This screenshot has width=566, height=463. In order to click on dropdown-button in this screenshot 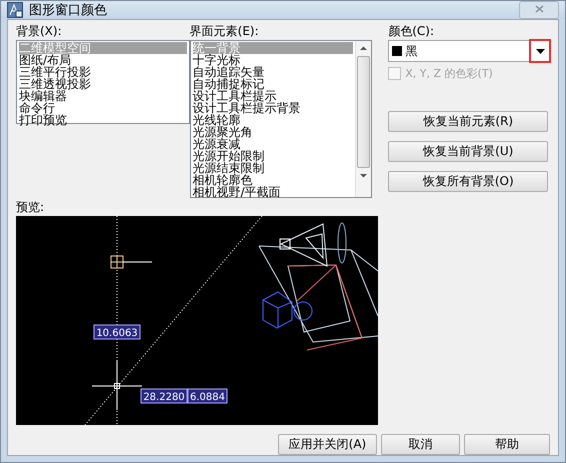, I will do `click(540, 51)`.